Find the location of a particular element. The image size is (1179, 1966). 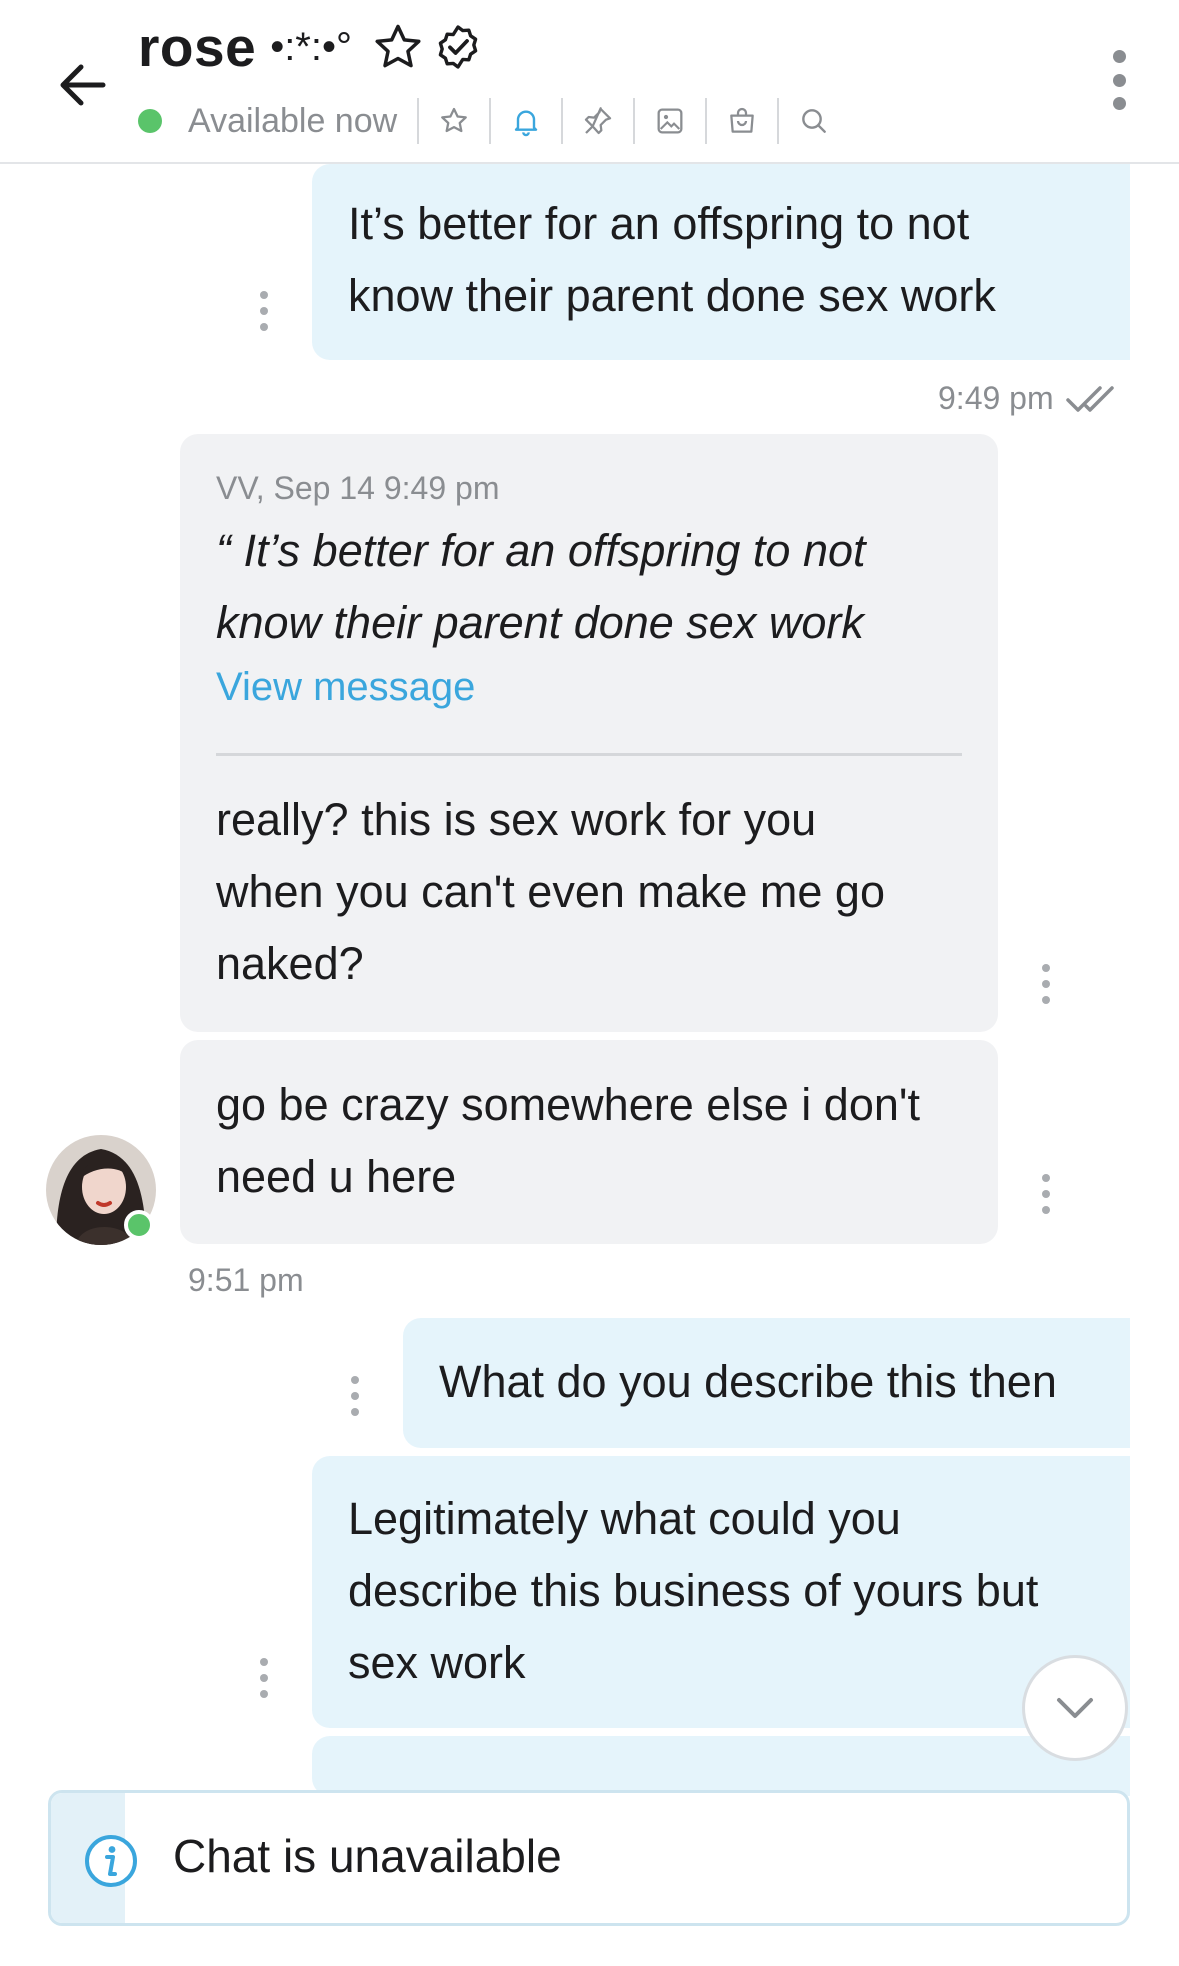

message-text-line: when you can't even make me go is located at coordinates (550, 891).